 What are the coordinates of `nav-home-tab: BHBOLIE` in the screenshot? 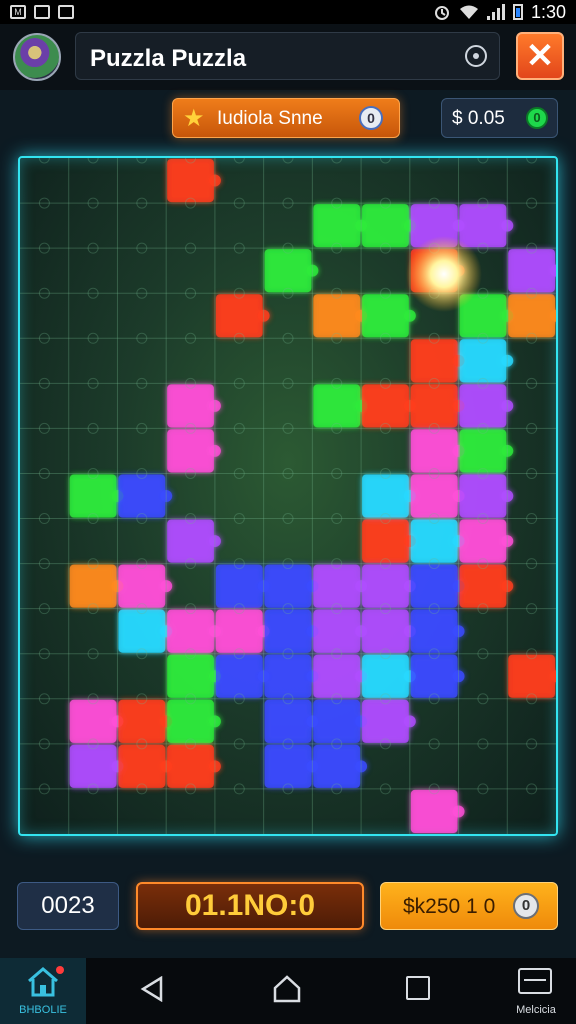 It's located at (43, 991).